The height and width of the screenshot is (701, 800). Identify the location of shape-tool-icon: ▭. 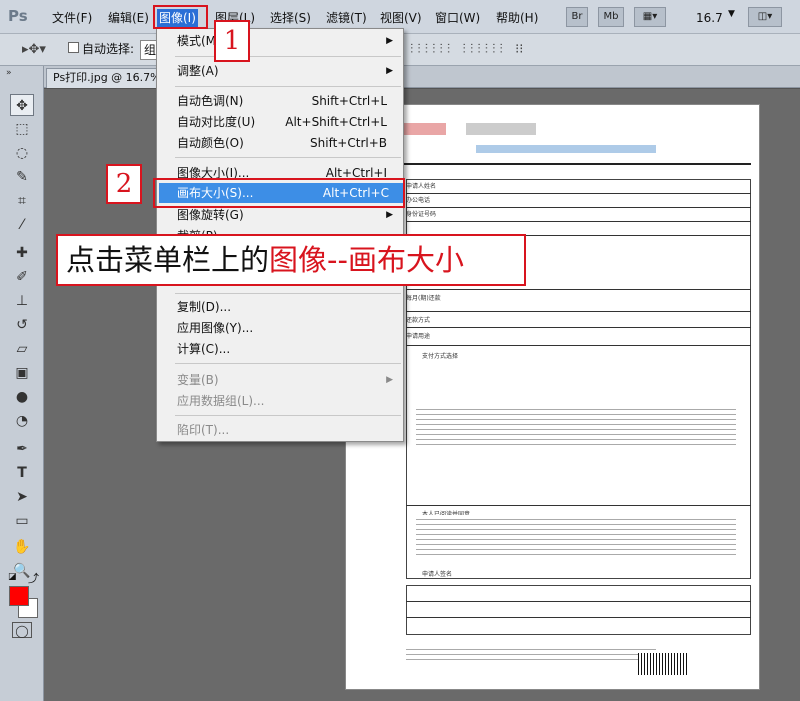
(22, 521).